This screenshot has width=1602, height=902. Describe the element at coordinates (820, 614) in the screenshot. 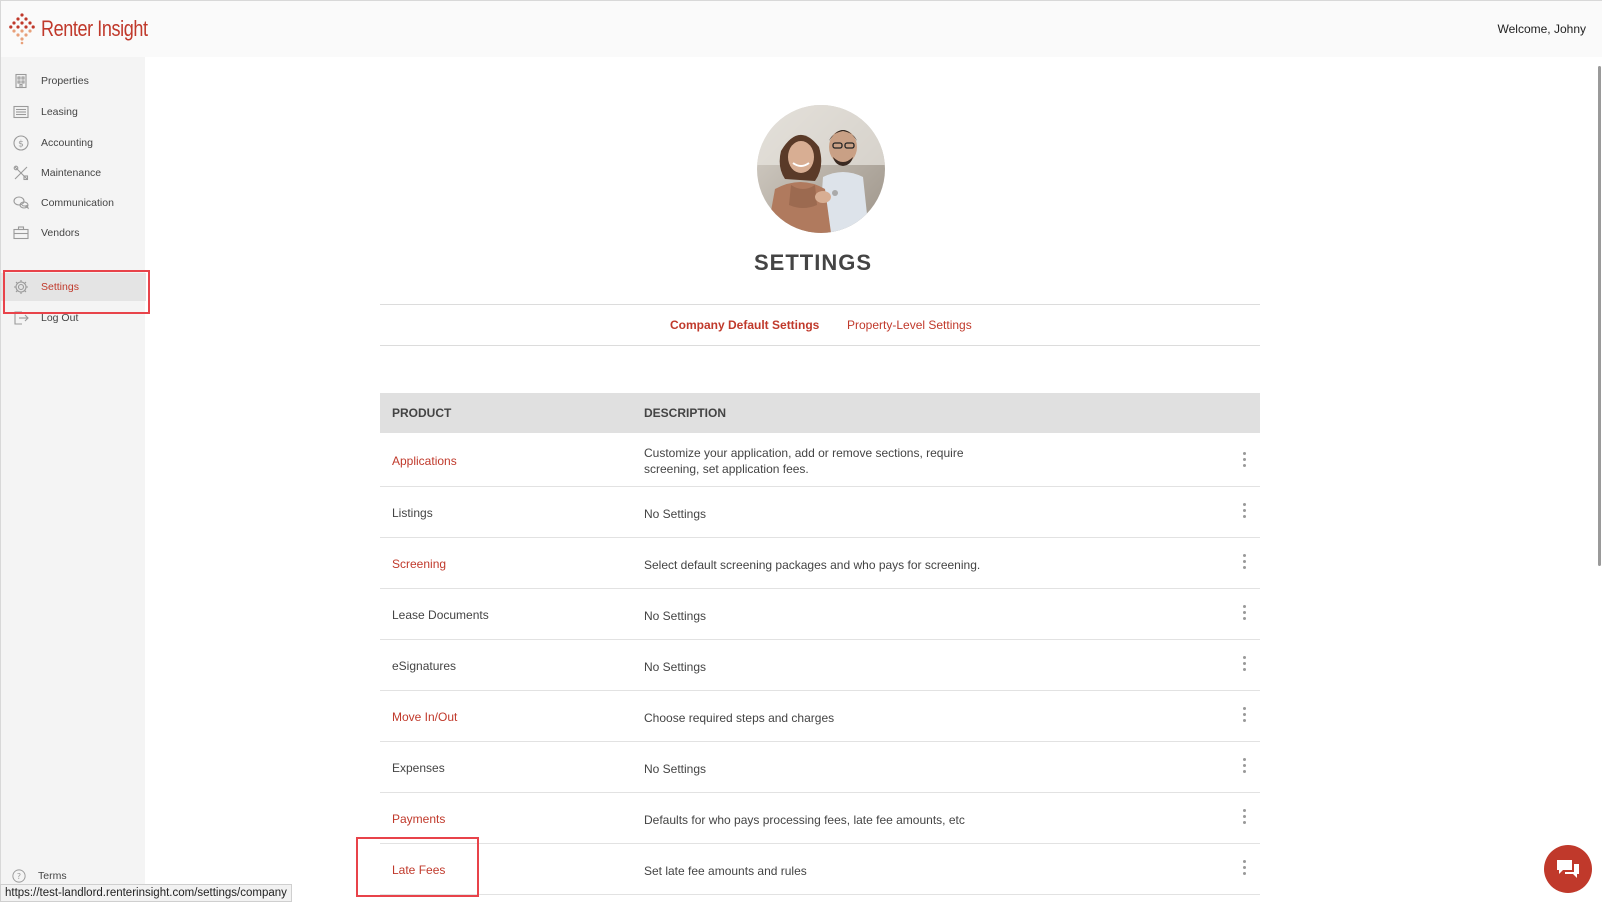

I see `table-row: Lease Documents No Settings` at that location.